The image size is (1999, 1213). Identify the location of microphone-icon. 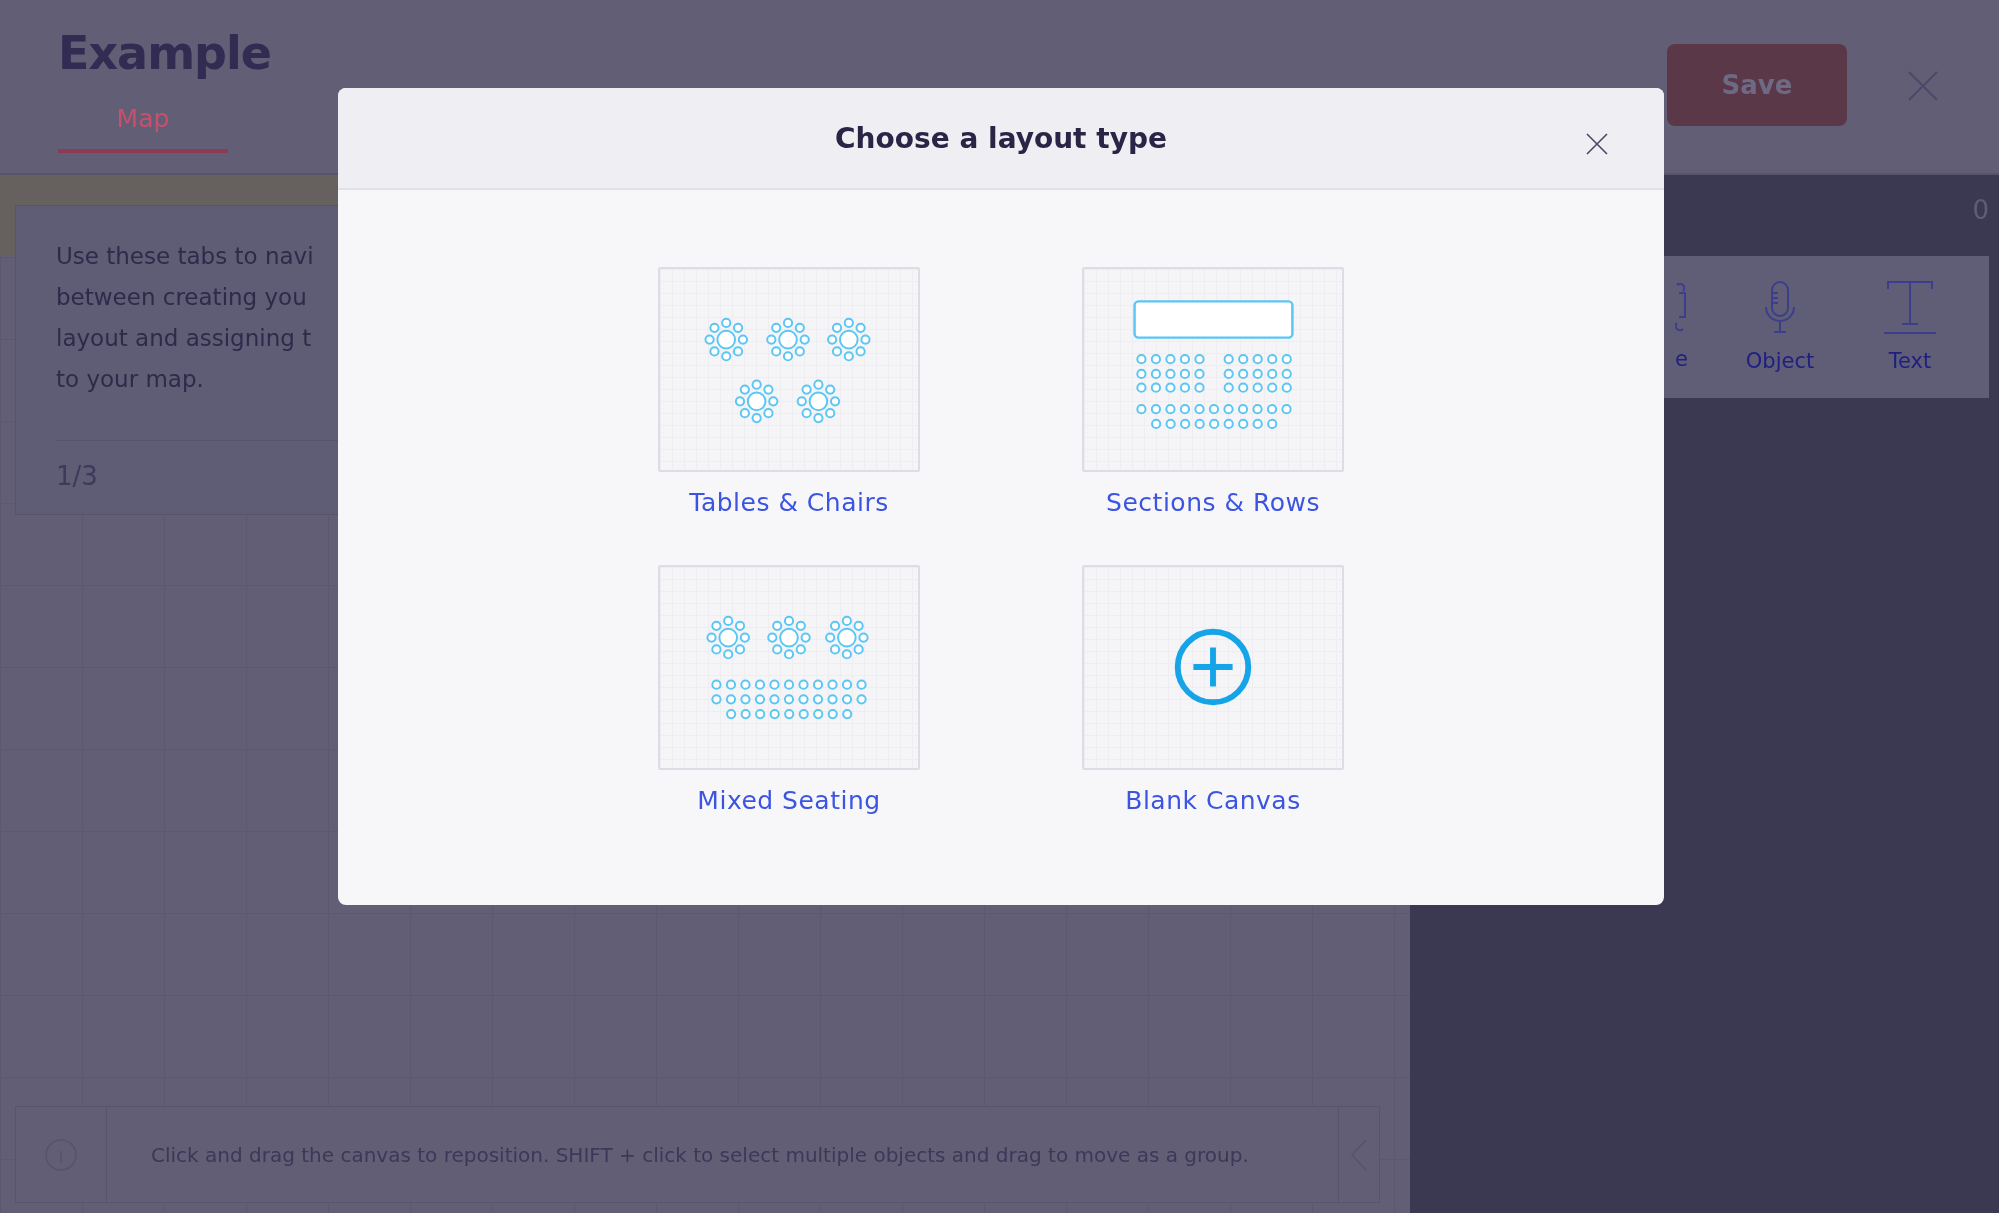
(1780, 308).